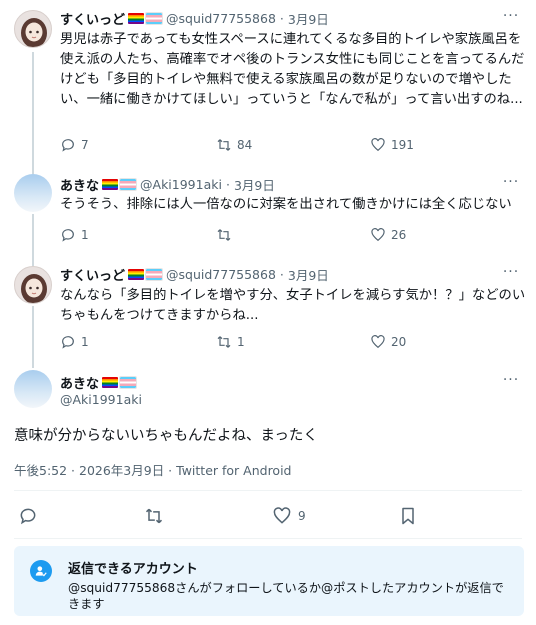 The height and width of the screenshot is (625, 536). What do you see at coordinates (388, 235) in the screenshot?
I see `like-button: 26` at bounding box center [388, 235].